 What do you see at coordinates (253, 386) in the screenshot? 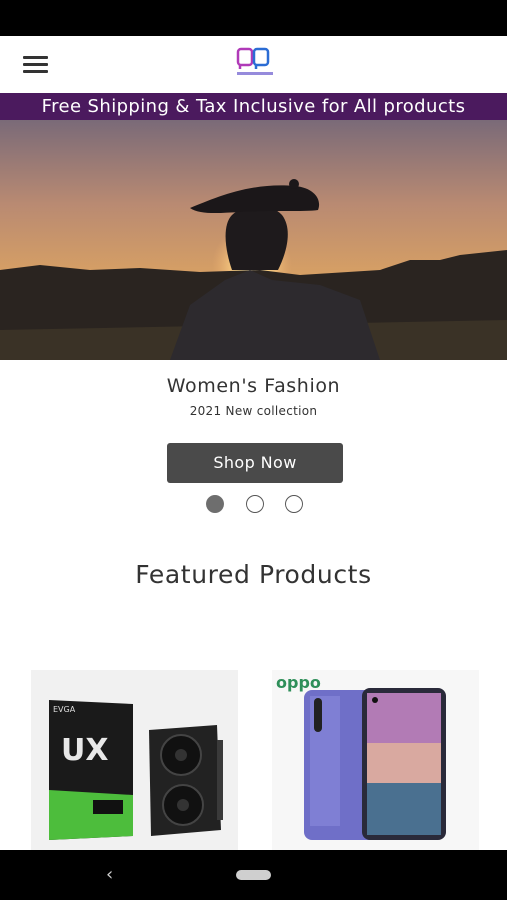
I see `slide-title: Women's Fashion` at bounding box center [253, 386].